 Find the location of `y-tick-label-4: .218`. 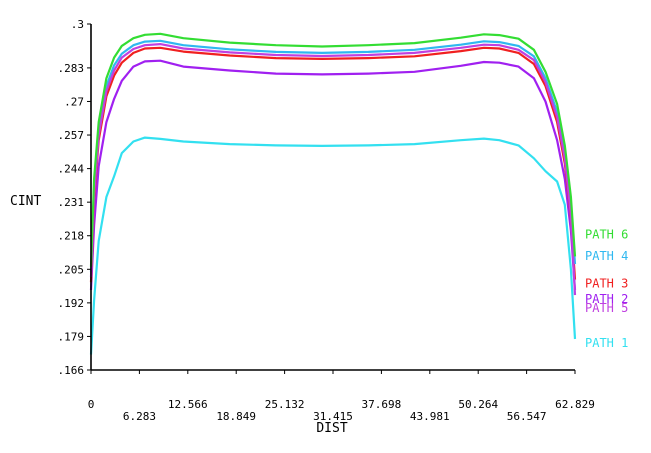

y-tick-label-4: .218 is located at coordinates (71, 236).